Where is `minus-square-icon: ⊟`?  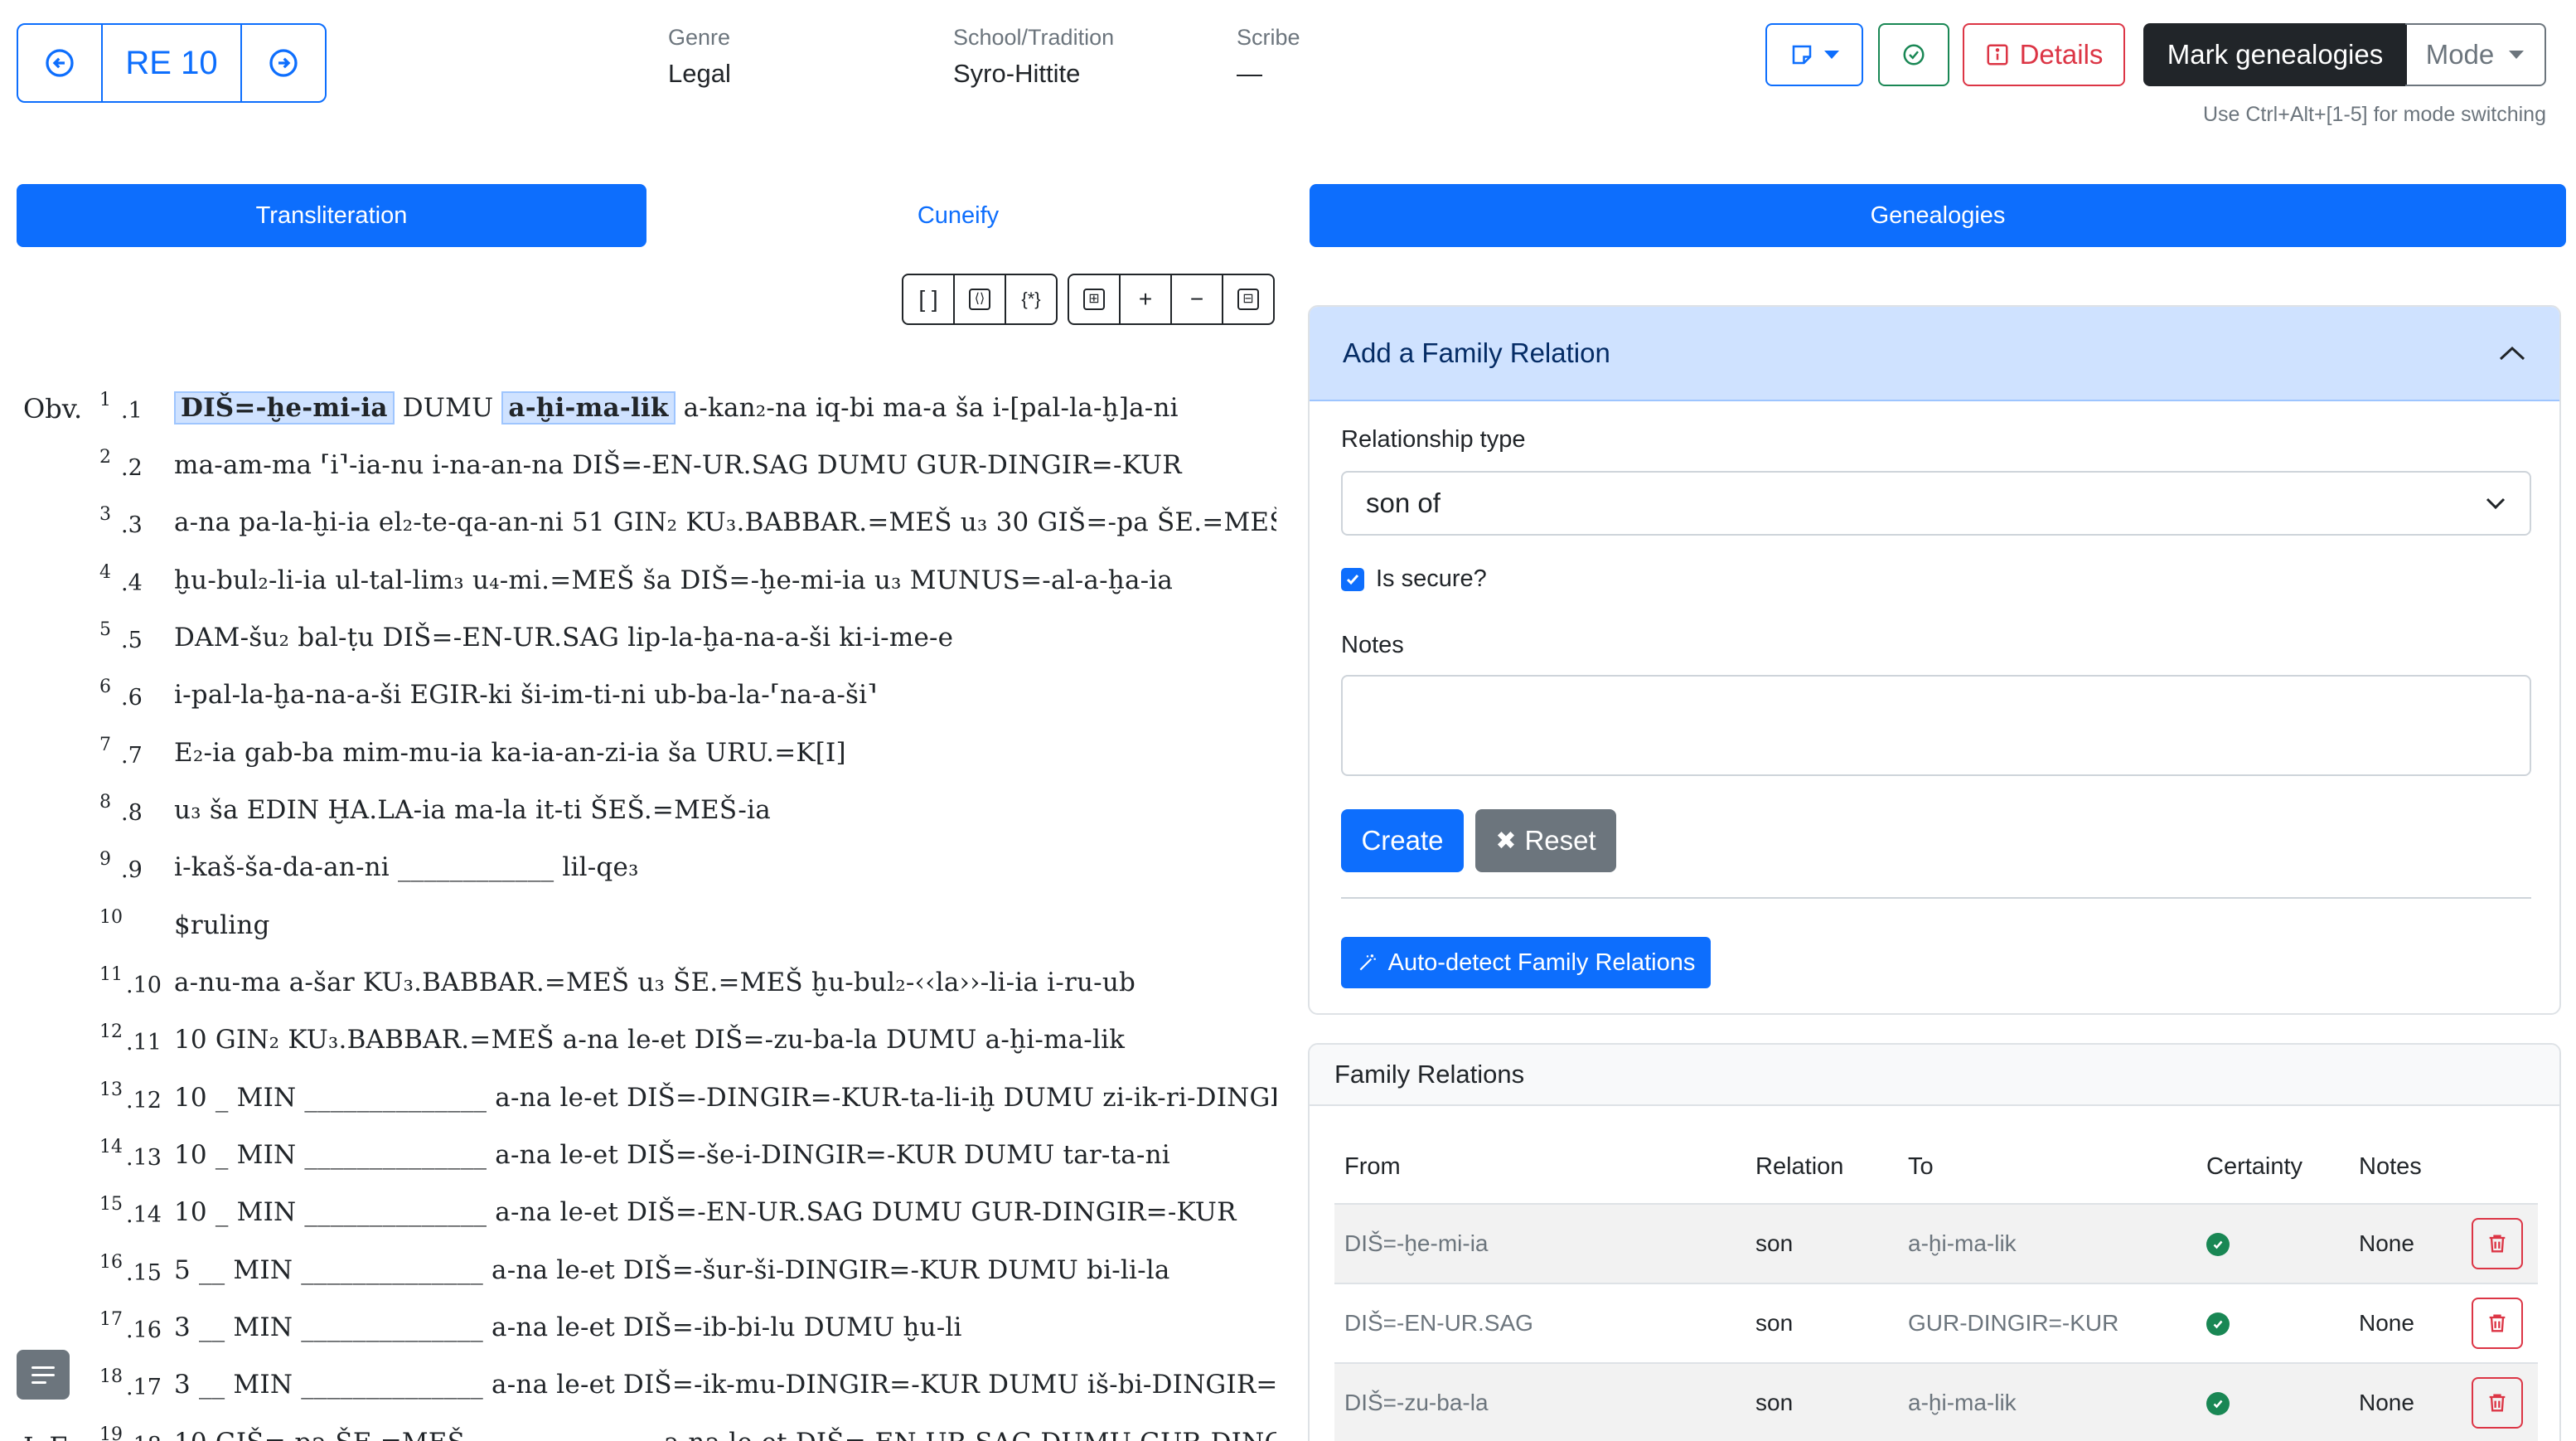 minus-square-icon: ⊟ is located at coordinates (1248, 299).